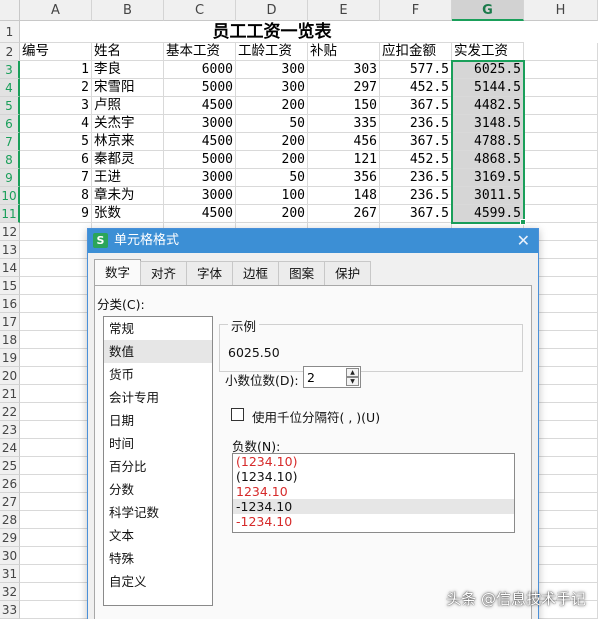  What do you see at coordinates (344, 106) in the screenshot?
I see `table-cell: 150` at bounding box center [344, 106].